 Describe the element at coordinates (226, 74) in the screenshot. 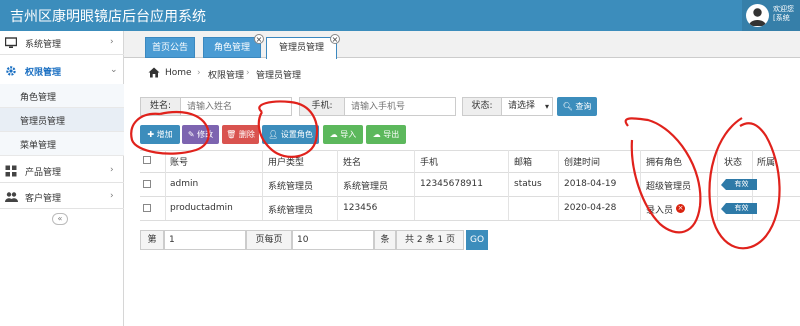

I see `breadcrumb-level1: 权限管理` at that location.